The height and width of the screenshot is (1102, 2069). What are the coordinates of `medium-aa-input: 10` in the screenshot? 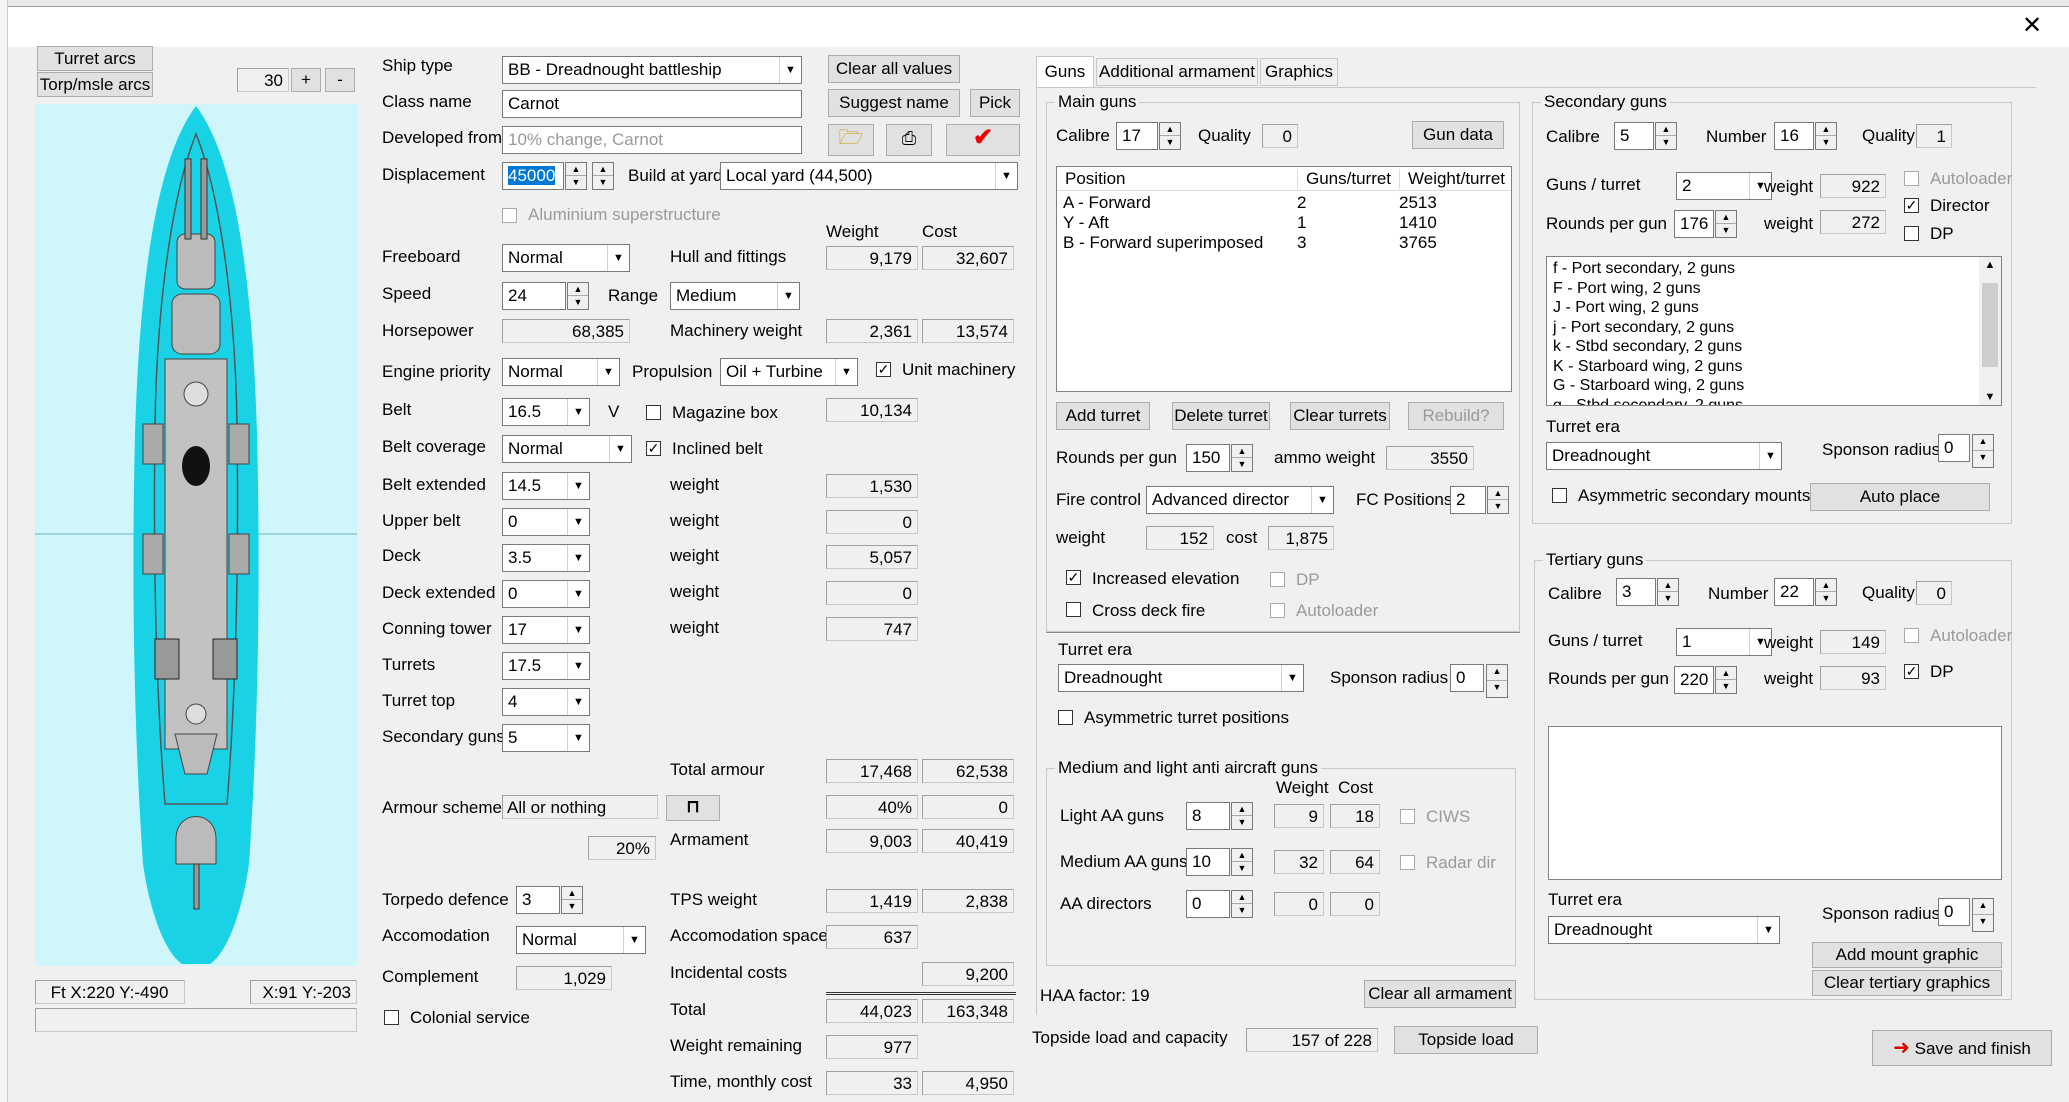 It's located at (1208, 862).